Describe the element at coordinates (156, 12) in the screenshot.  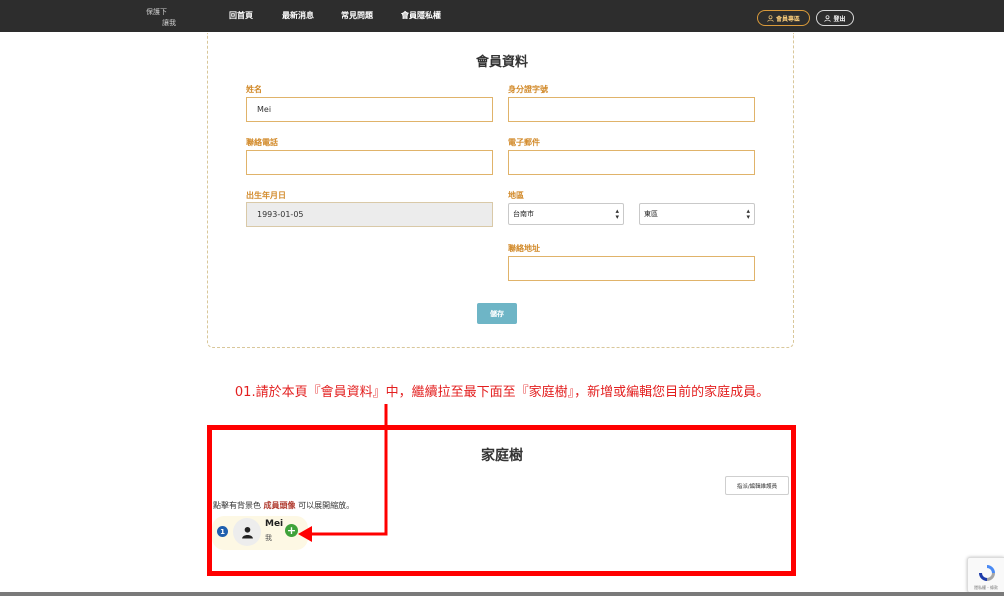
I see `logo-line1: 保護下` at that location.